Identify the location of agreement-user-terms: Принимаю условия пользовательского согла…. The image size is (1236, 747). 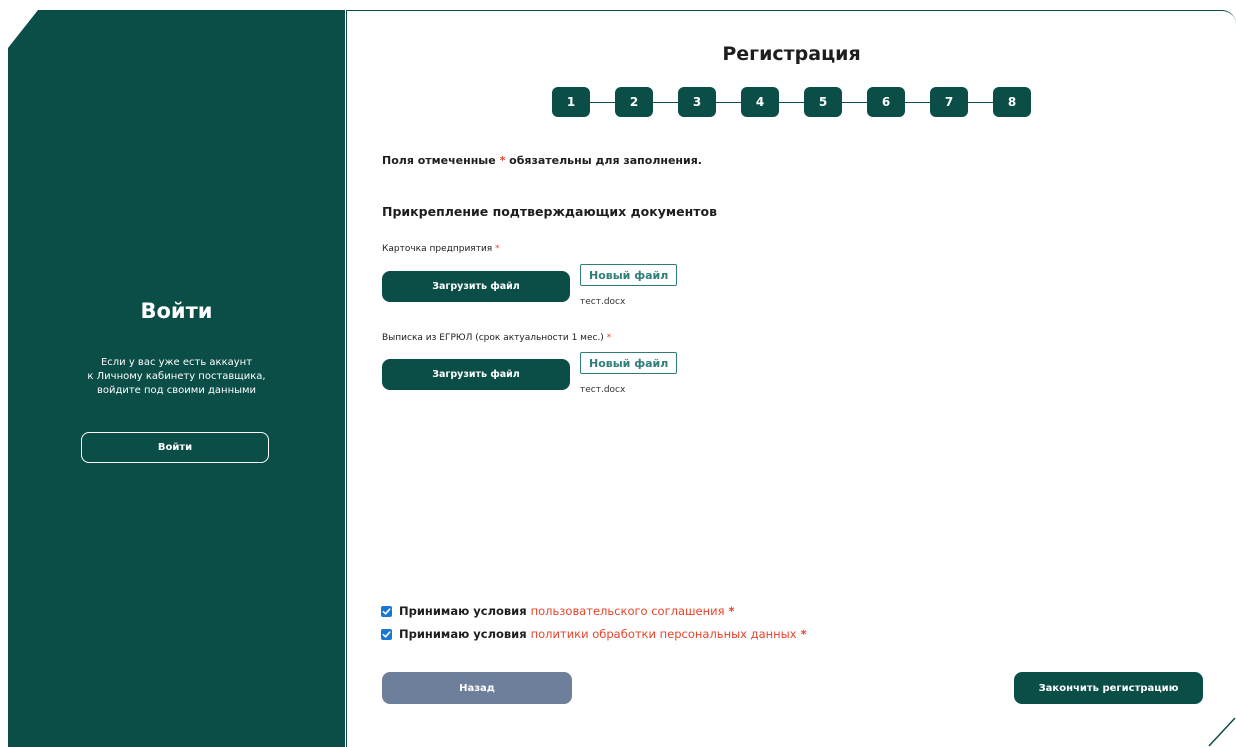
(558, 611).